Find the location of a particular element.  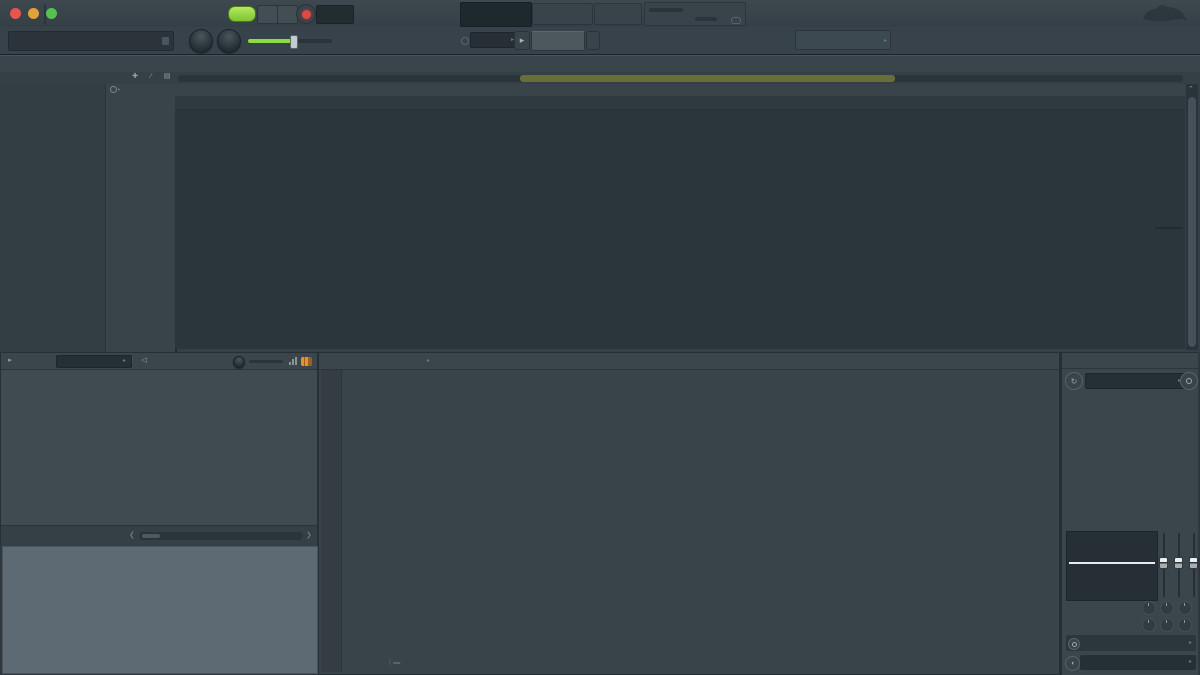

volume-fill is located at coordinates (270, 41).